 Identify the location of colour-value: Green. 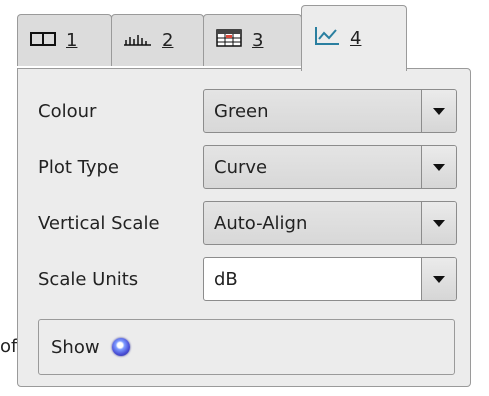
(241, 111).